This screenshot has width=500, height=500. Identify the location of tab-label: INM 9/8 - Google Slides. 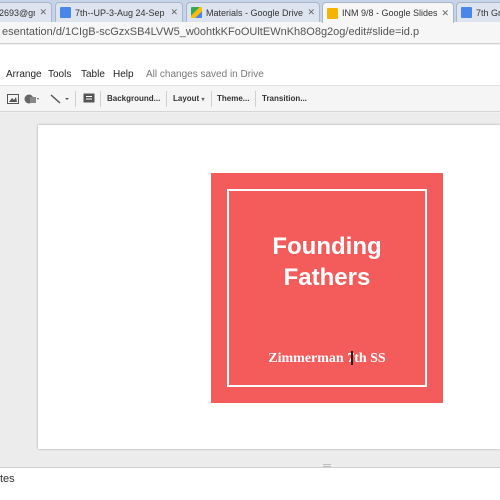
(390, 13).